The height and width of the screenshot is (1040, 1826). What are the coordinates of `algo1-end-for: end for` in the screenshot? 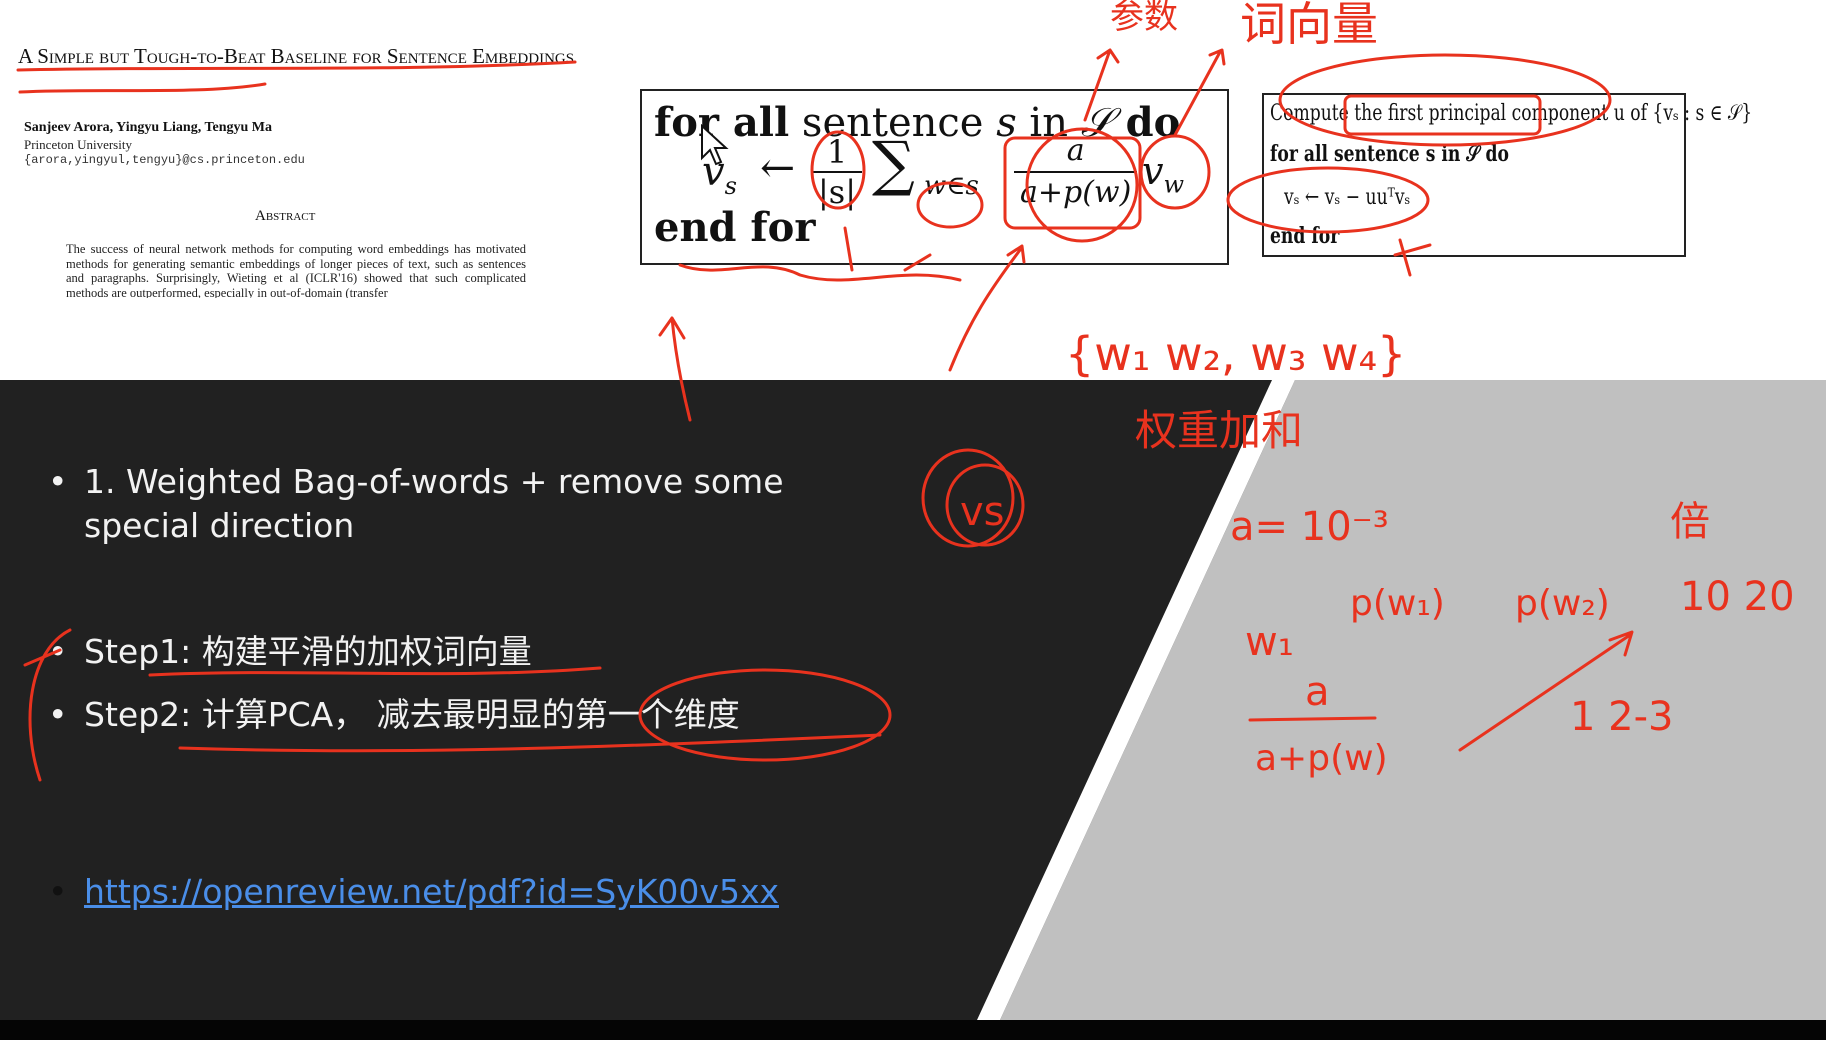 It's located at (735, 227).